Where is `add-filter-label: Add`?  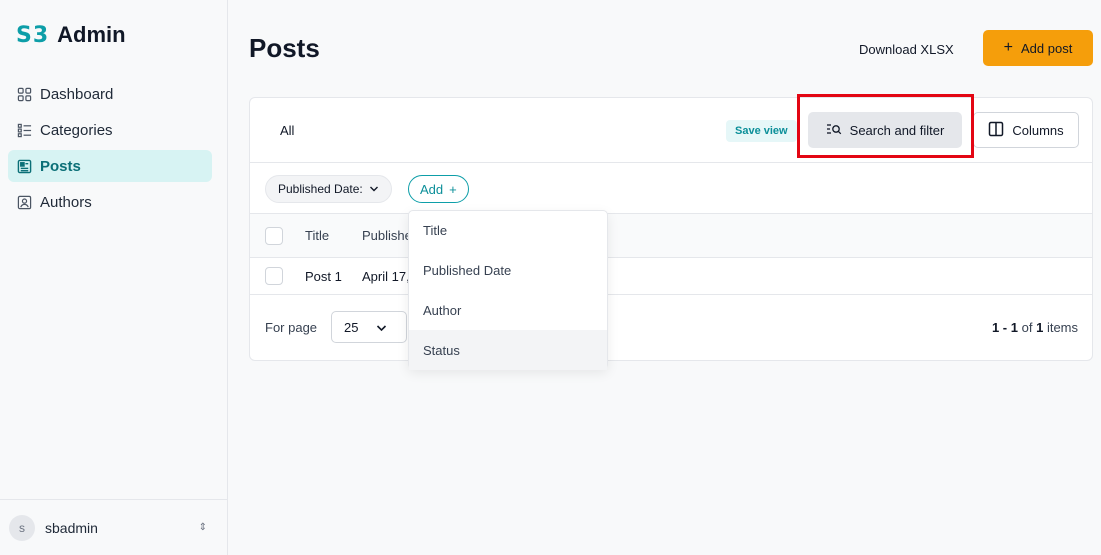 add-filter-label: Add is located at coordinates (432, 189).